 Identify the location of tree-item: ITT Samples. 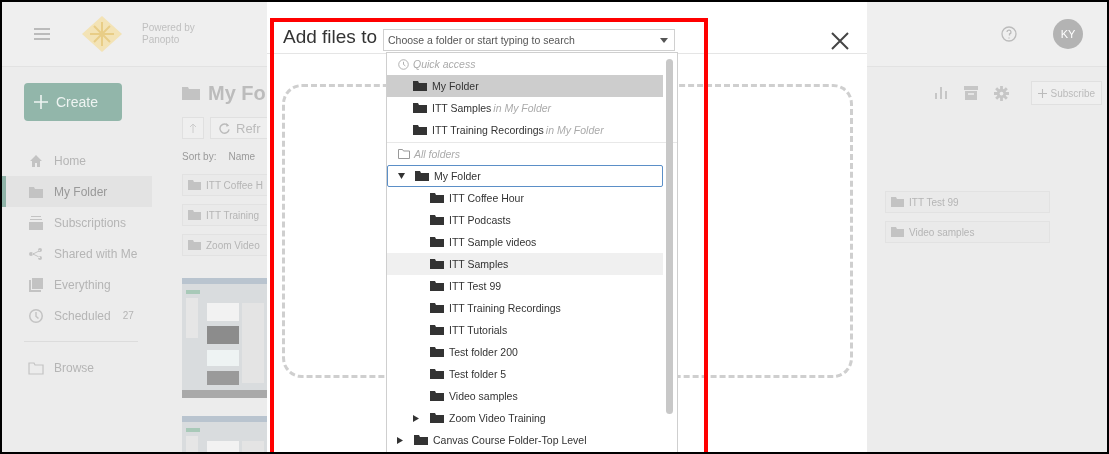
(525, 264).